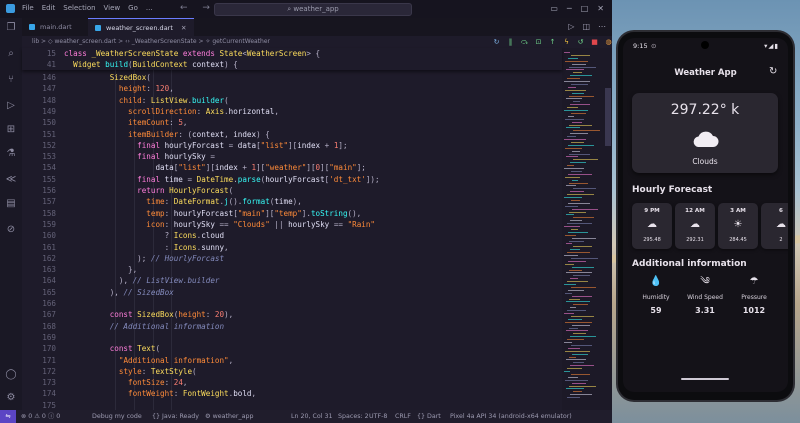 Image resolution: width=800 pixels, height=423 pixels. Describe the element at coordinates (292, 405) in the screenshot. I see `code-line: 175` at that location.